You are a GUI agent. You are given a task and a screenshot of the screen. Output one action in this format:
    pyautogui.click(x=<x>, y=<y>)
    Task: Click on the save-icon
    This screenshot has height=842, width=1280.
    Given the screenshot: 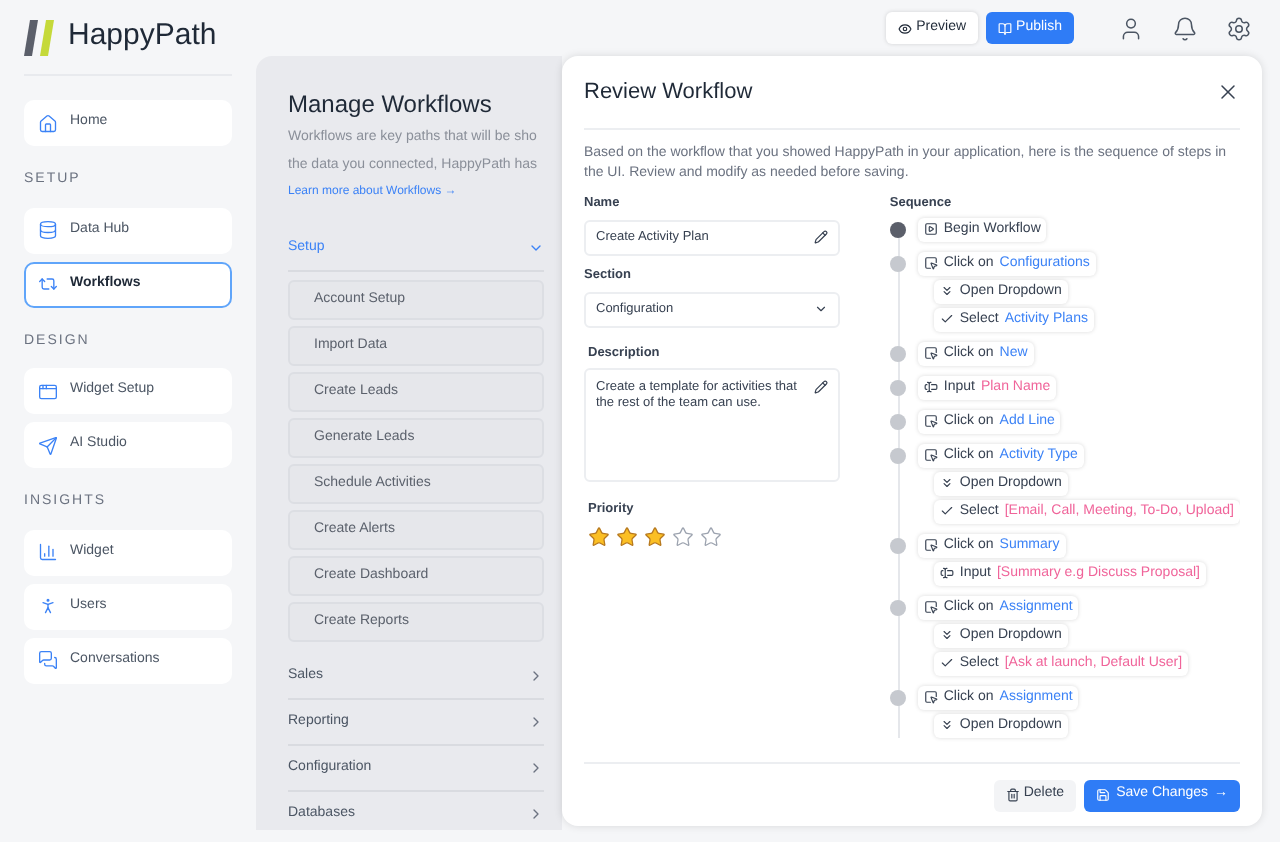 What is the action you would take?
    pyautogui.click(x=1103, y=795)
    